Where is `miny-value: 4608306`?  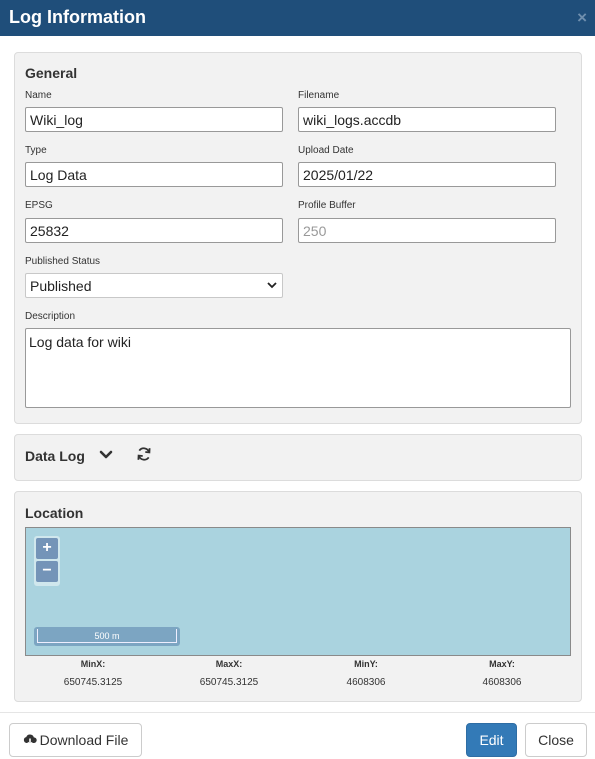 miny-value: 4608306 is located at coordinates (366, 682).